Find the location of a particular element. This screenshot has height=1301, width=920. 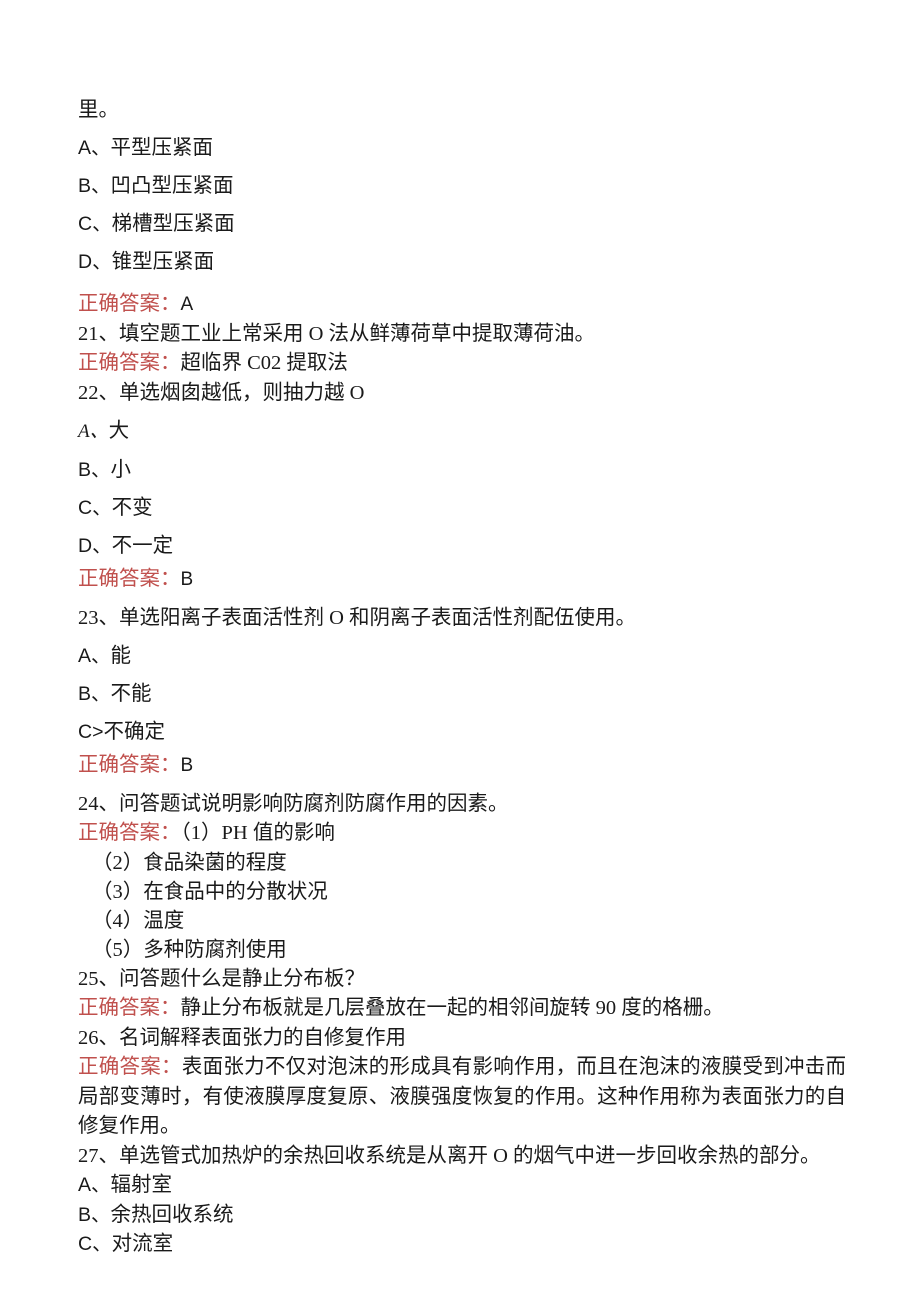

question-stem: 23、单选阳离子表面活性剂 O 和阴离子表面活性剂配伍使用。 is located at coordinates (357, 617).